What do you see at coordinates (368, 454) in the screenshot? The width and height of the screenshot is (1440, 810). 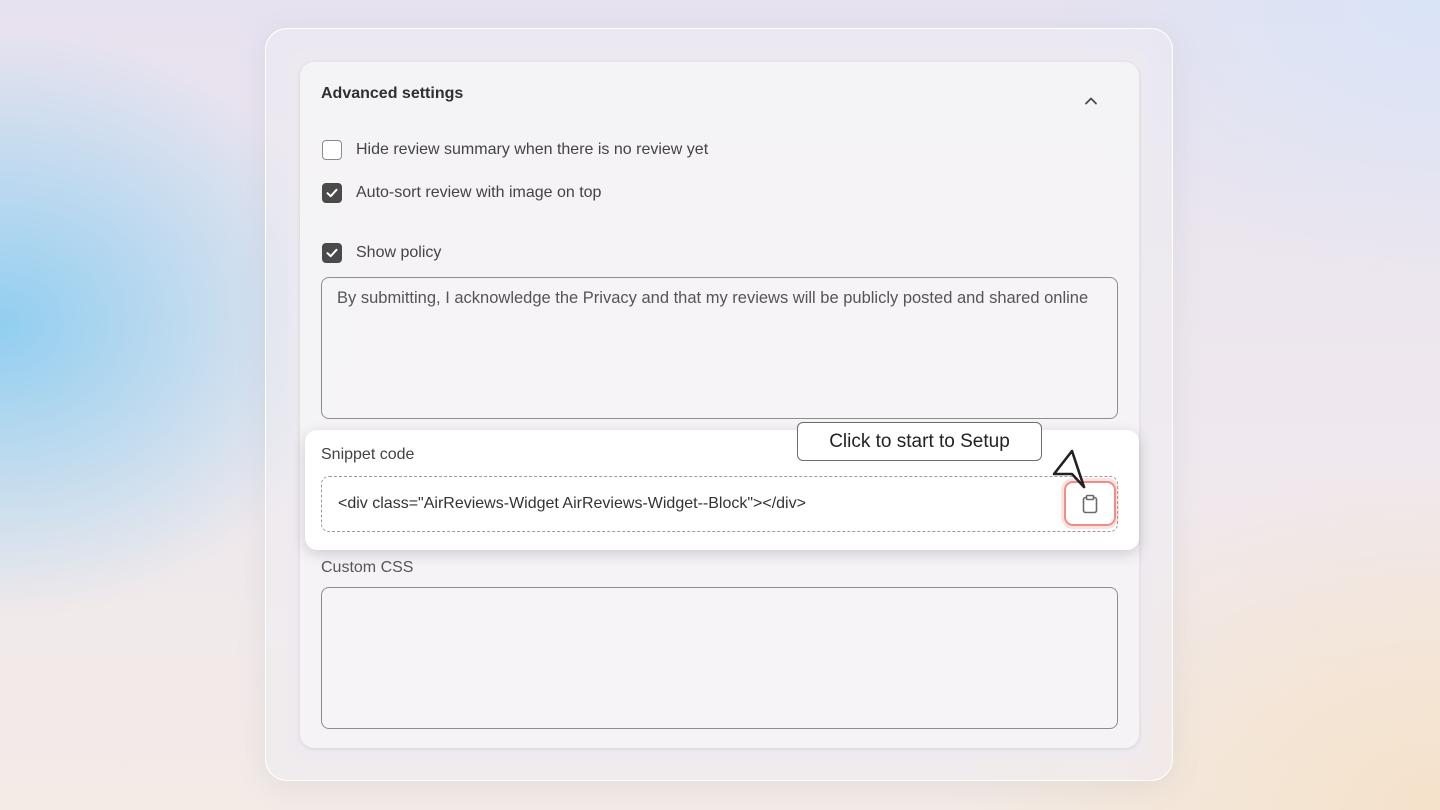 I see `snippet-code-label: Snippet code` at bounding box center [368, 454].